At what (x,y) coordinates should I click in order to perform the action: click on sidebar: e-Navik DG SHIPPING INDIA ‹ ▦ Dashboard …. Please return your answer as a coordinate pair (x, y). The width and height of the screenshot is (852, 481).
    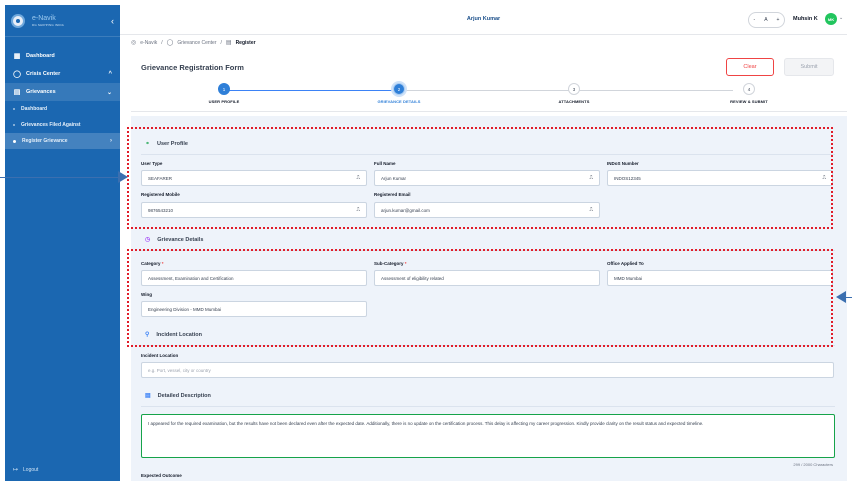
    Looking at the image, I should click on (62, 243).